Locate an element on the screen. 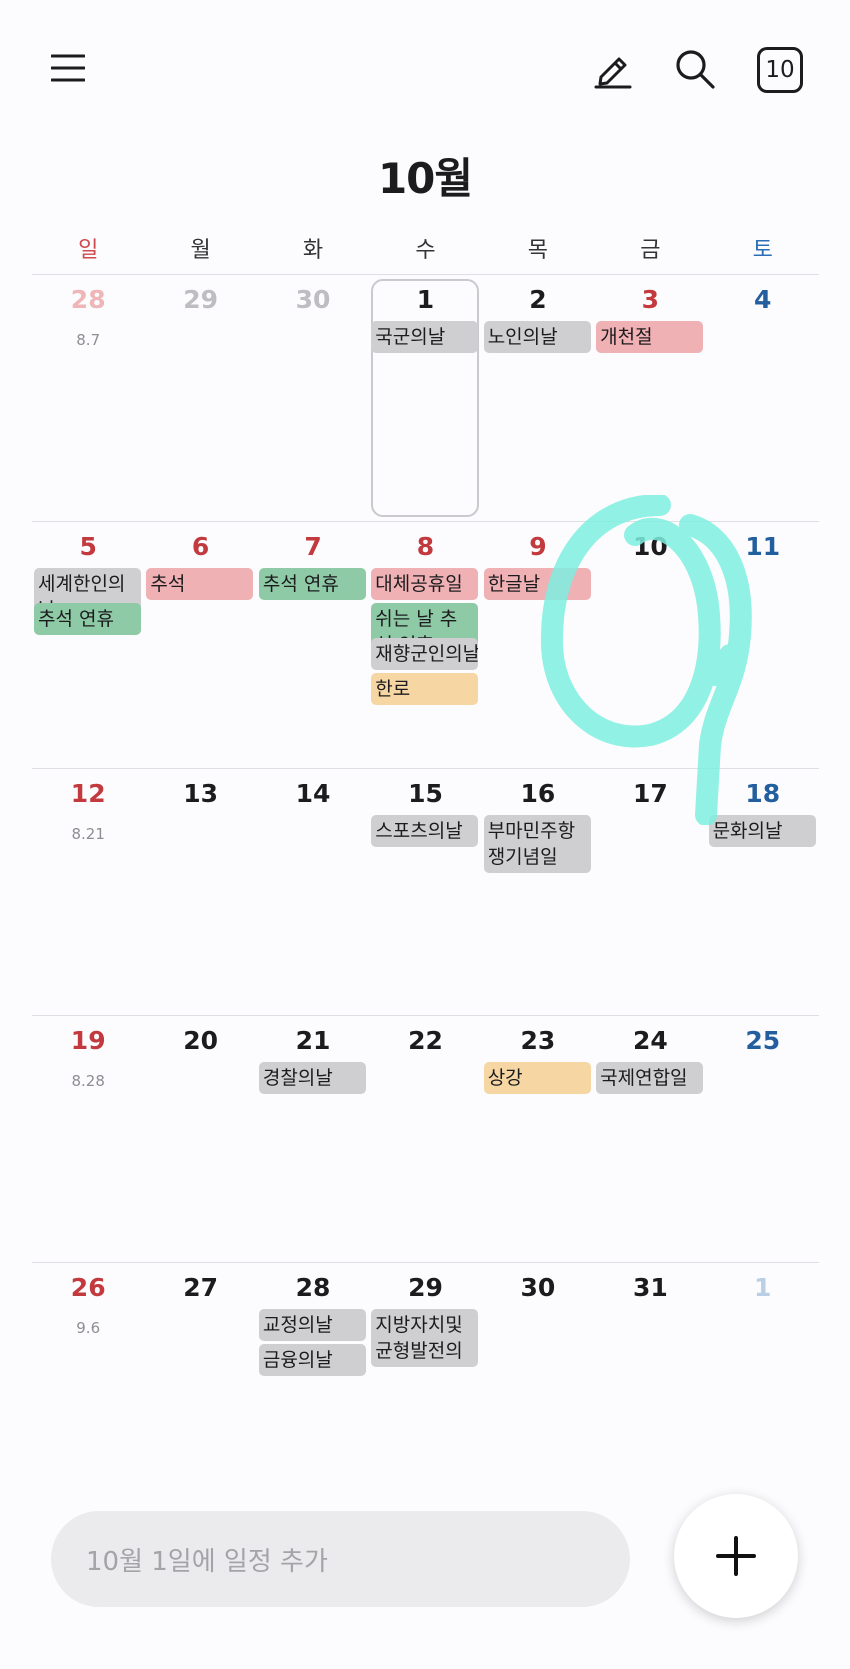  add-event-input: 10월 1일에 일정 추가 is located at coordinates (340, 1559).